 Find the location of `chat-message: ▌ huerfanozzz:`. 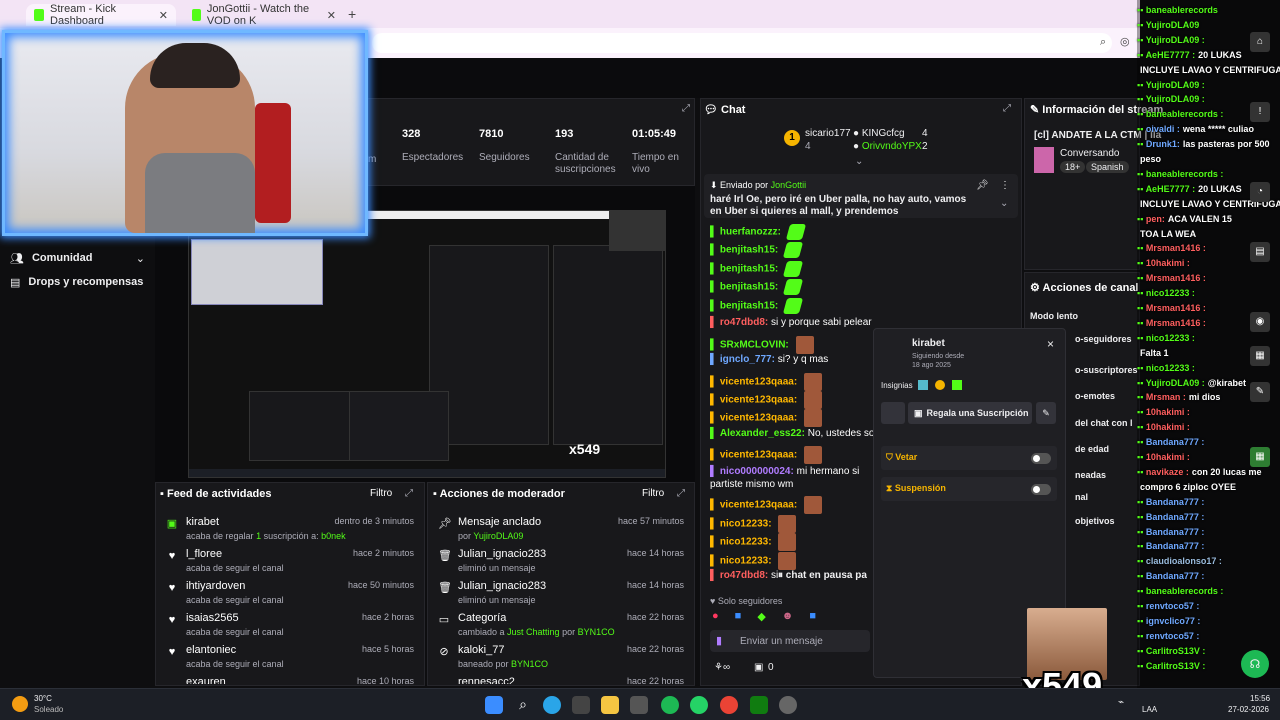

chat-message: ▌ huerfanozzz: is located at coordinates (758, 232).